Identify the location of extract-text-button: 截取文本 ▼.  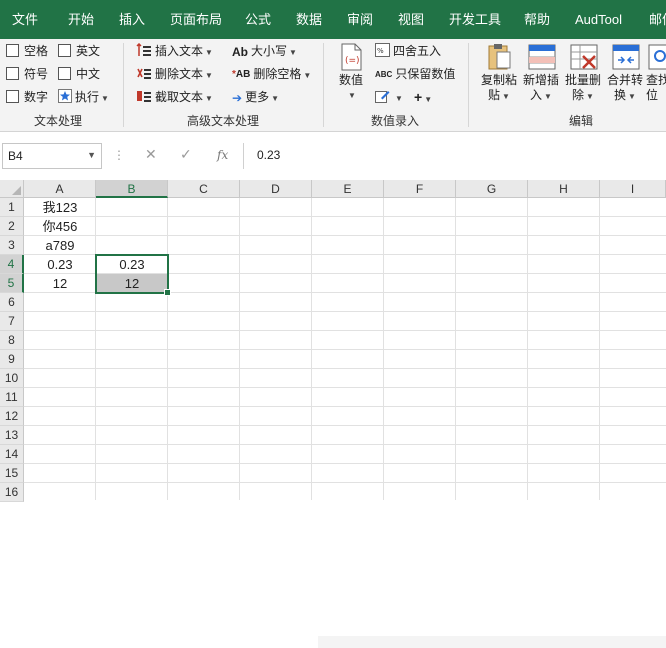
(174, 98).